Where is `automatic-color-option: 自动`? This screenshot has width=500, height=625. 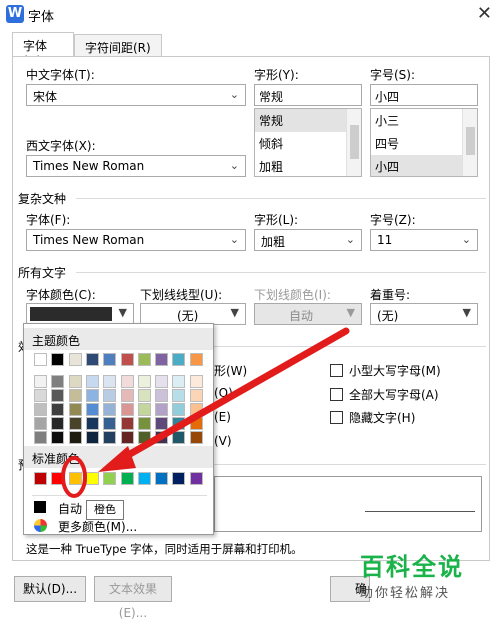
automatic-color-option: 自动 is located at coordinates (70, 508).